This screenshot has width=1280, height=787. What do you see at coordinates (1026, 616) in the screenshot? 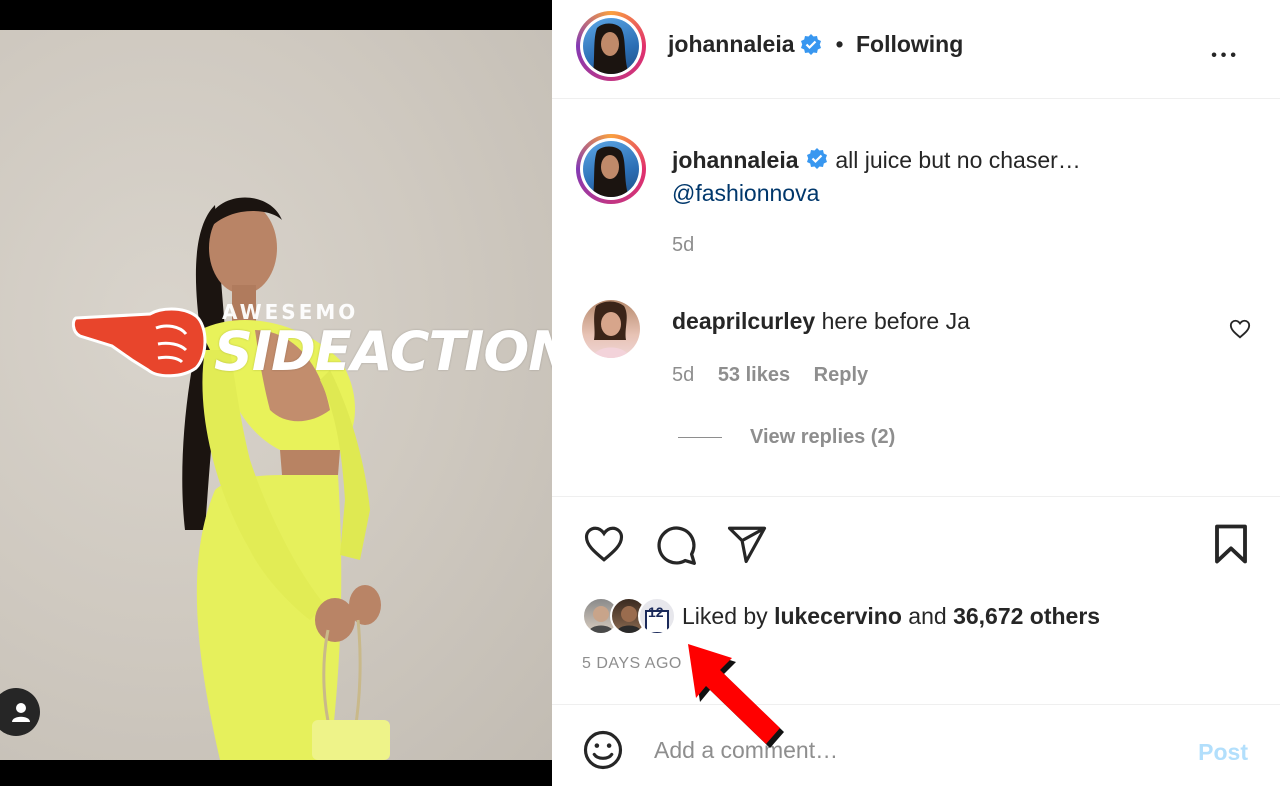
I see `likes-count-button: 36,672 others` at bounding box center [1026, 616].